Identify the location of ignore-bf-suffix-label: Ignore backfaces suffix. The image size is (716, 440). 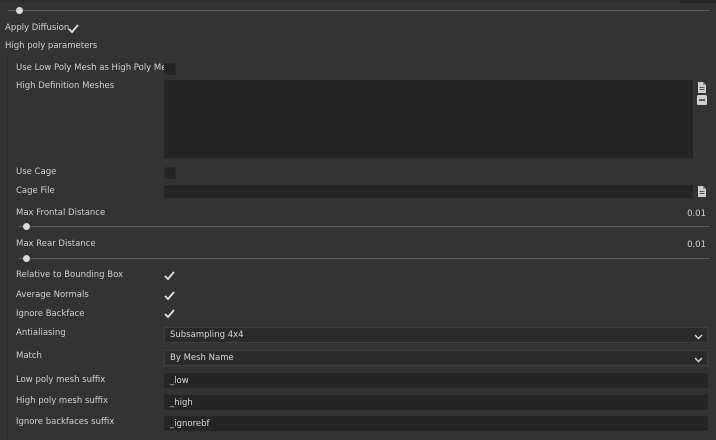
(65, 422).